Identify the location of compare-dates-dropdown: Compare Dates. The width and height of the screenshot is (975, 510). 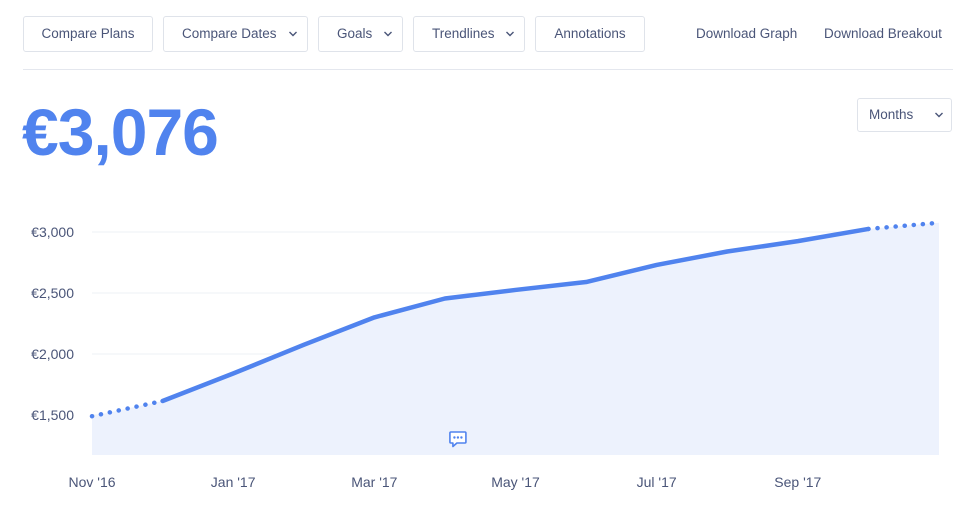
(235, 34).